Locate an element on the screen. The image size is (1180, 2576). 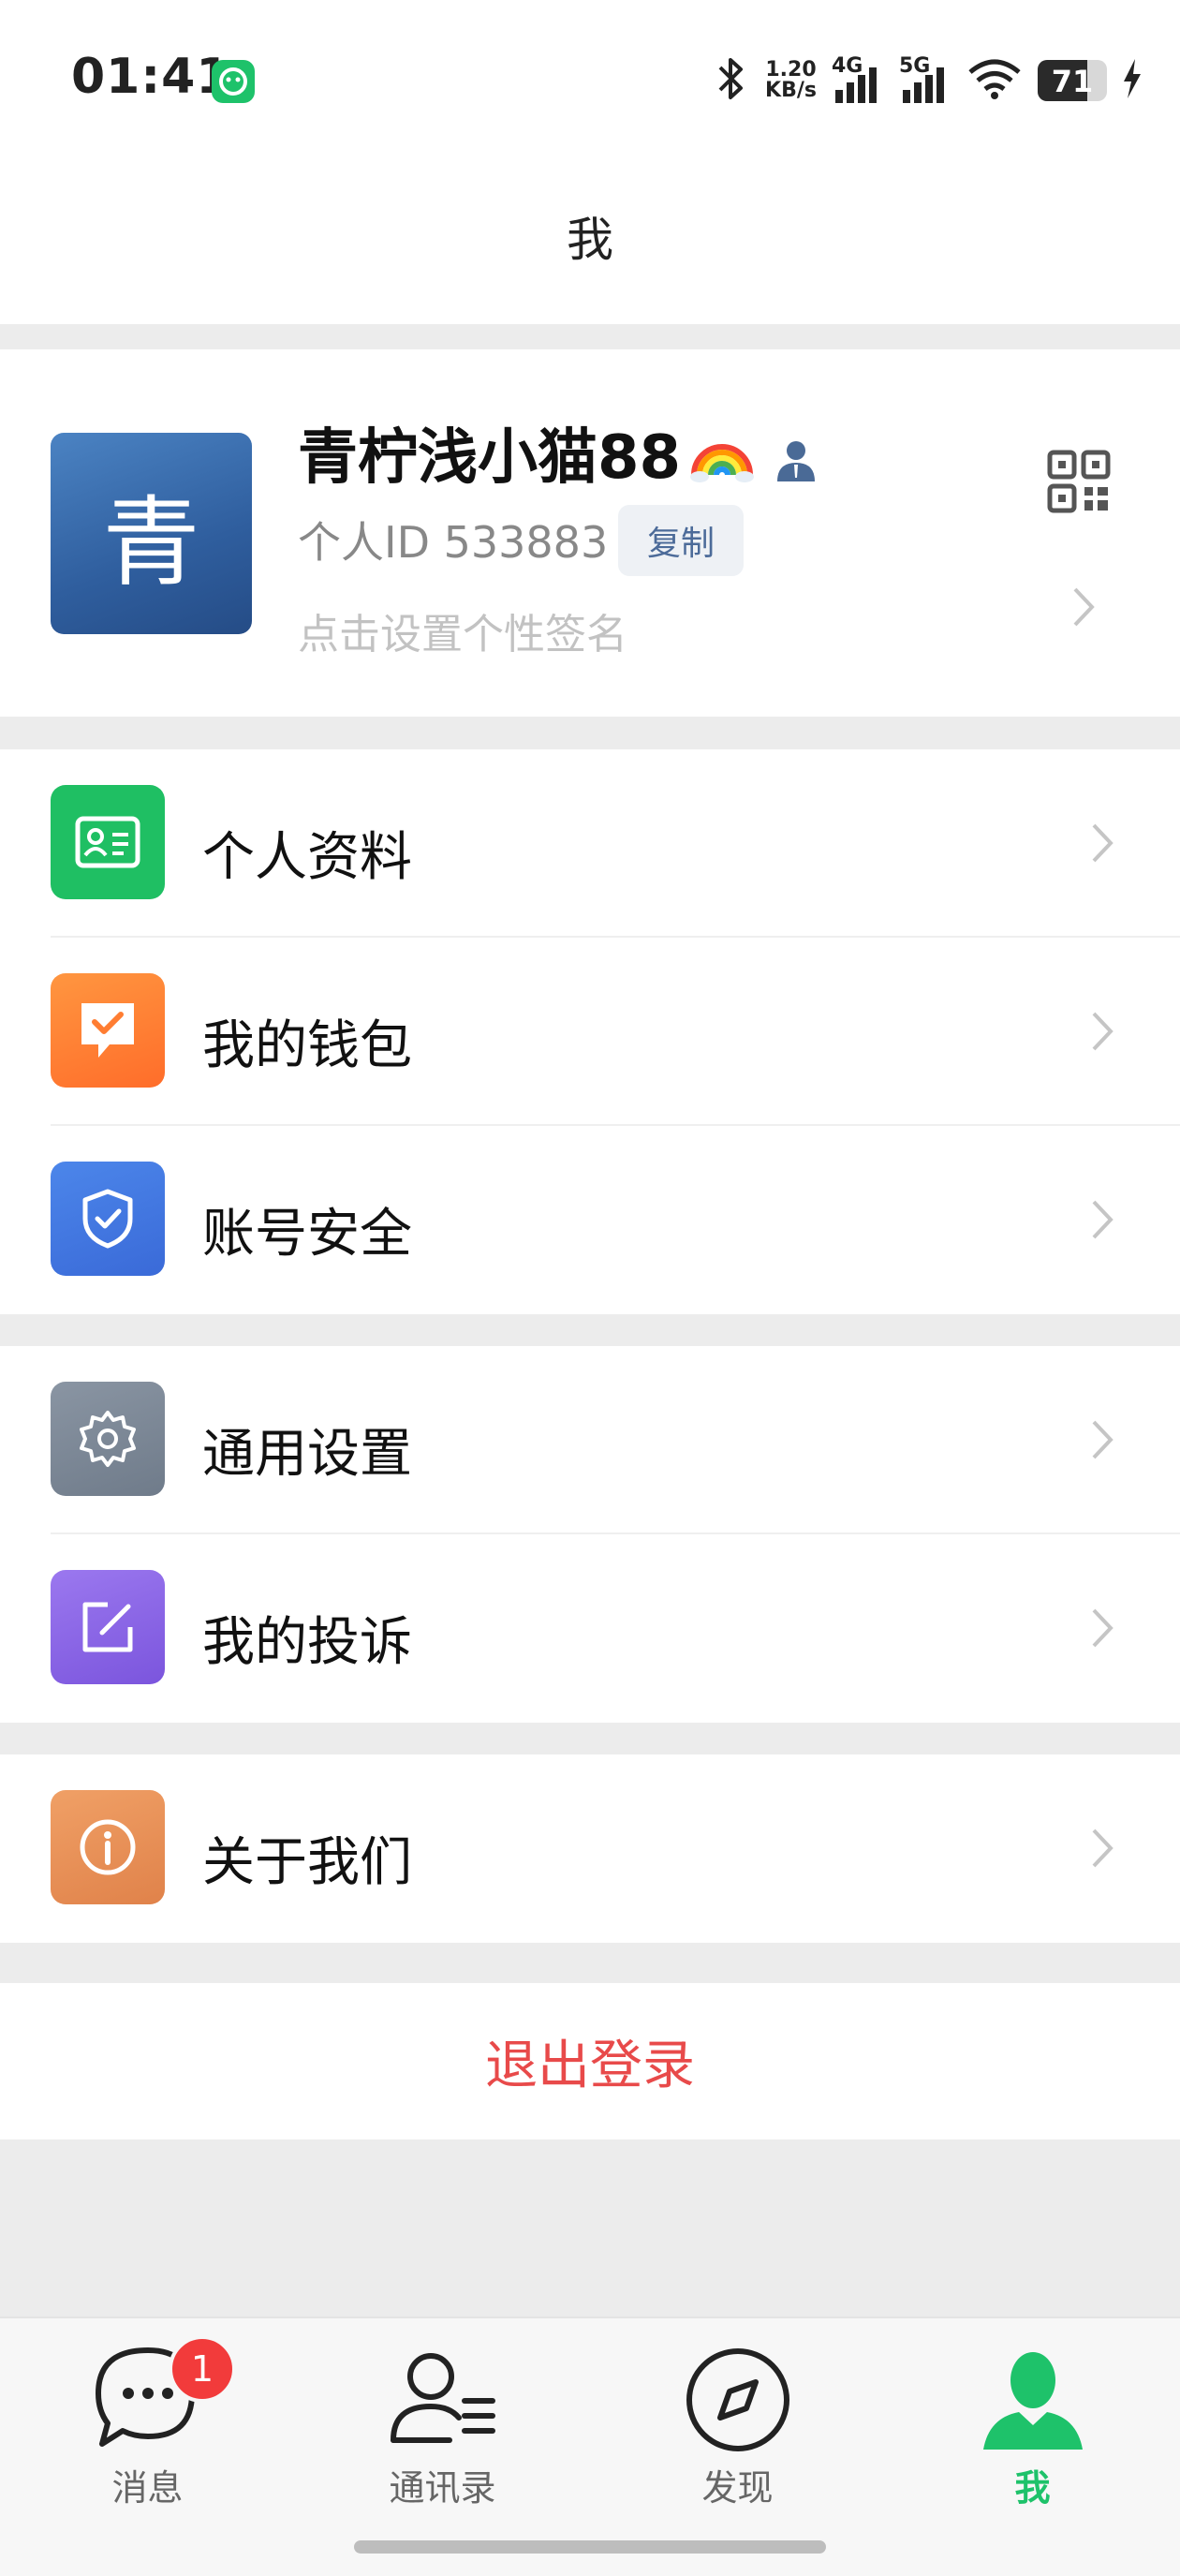
shield-icon is located at coordinates (108, 1219).